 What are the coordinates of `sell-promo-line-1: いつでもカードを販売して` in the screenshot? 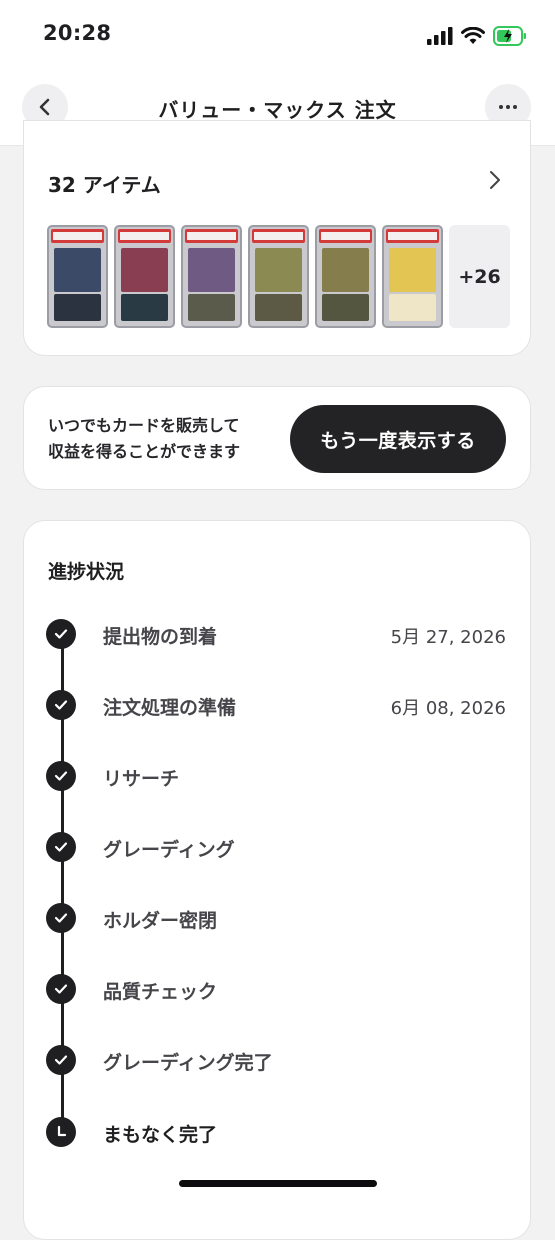 It's located at (144, 425).